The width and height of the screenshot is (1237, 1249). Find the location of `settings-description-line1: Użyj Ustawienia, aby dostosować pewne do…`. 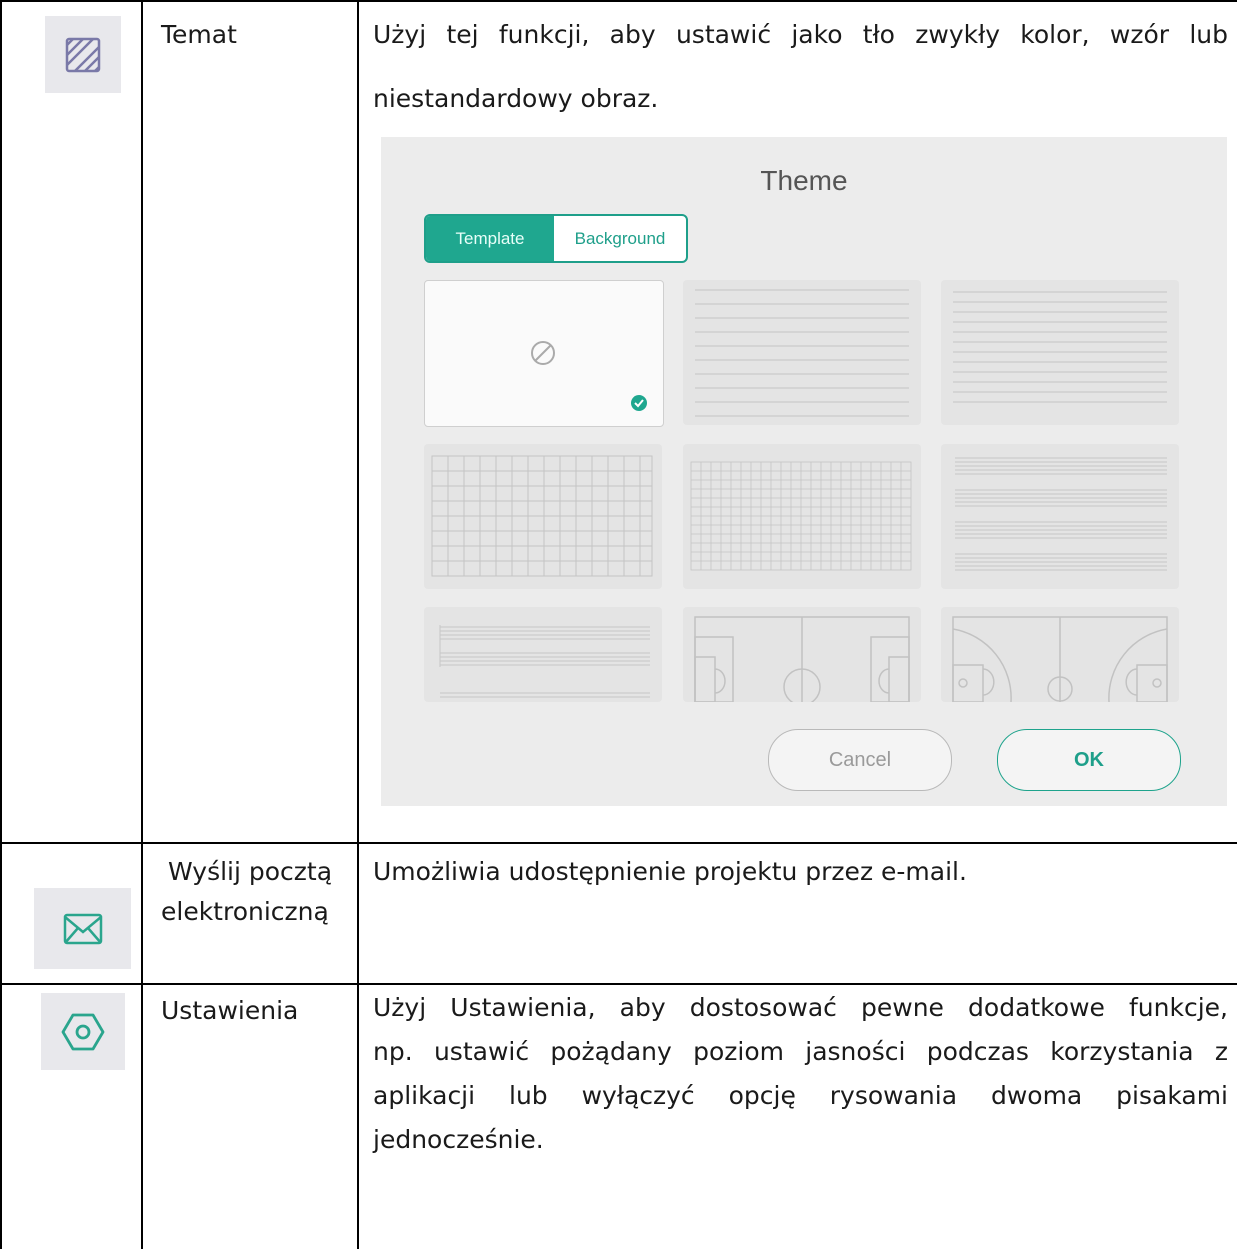

settings-description-line1: Użyj Ustawienia, aby dostosować pewne do… is located at coordinates (800, 1007).